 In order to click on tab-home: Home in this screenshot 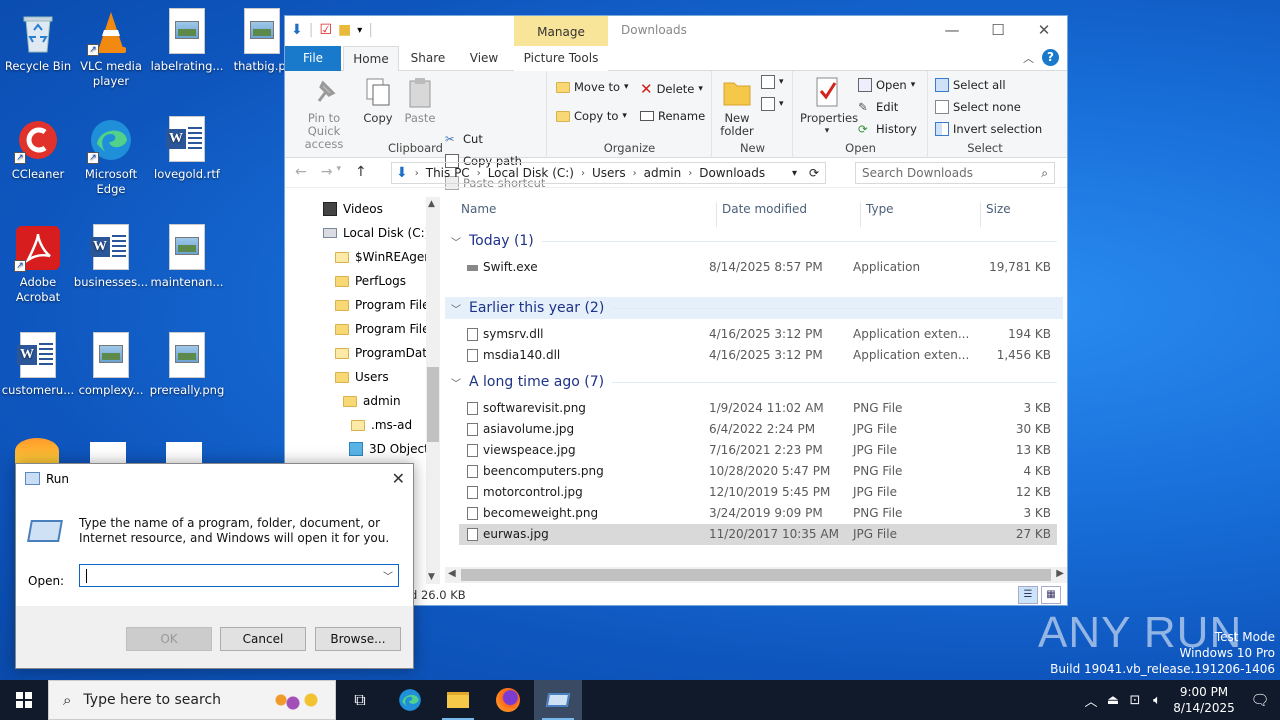, I will do `click(371, 59)`.